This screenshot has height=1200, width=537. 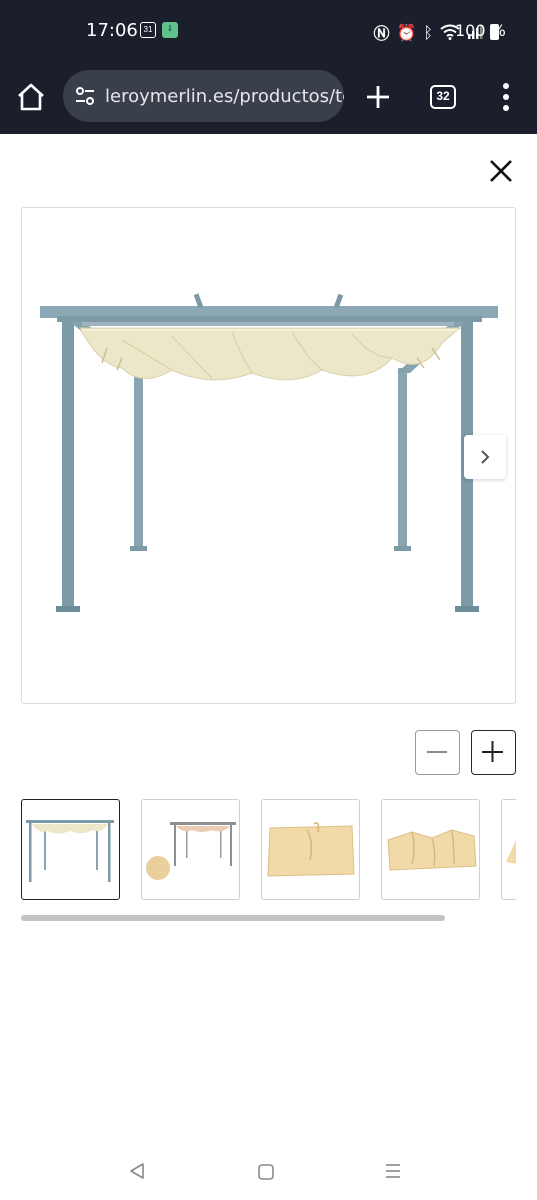 I want to click on thumb-pergola-blue, so click(x=70, y=851).